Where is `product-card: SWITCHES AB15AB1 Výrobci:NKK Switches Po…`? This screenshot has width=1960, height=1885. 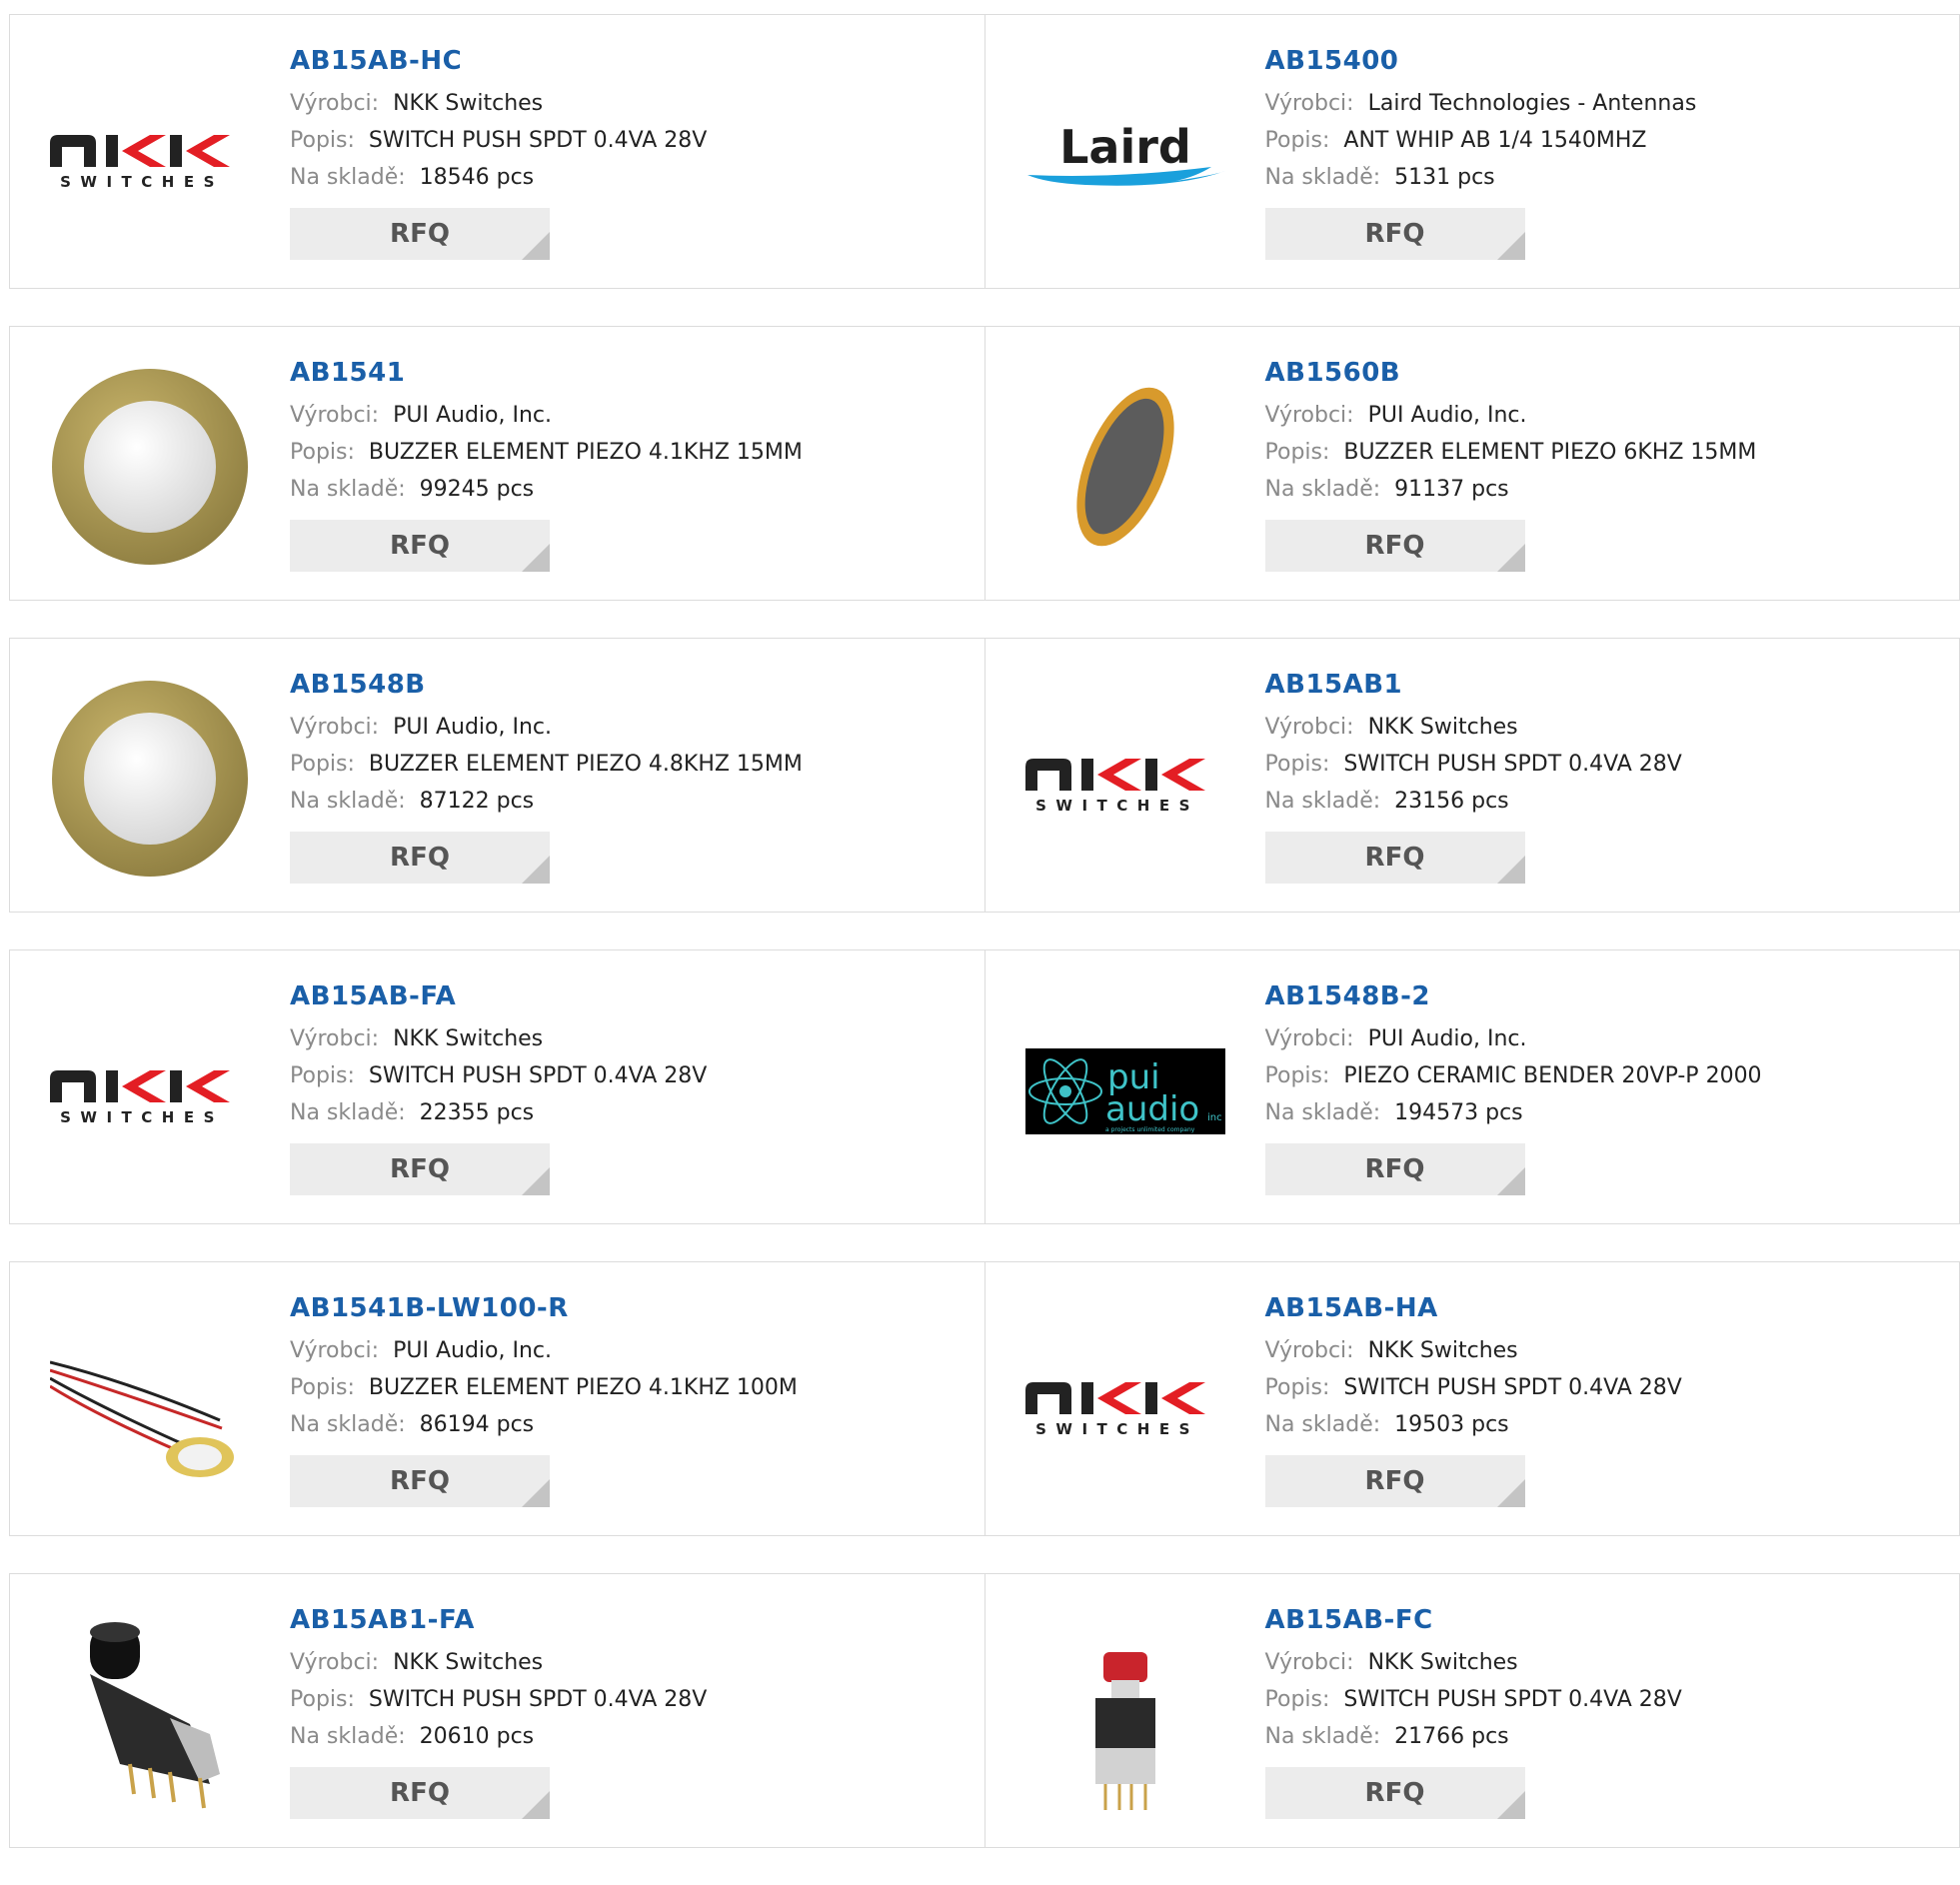 product-card: SWITCHES AB15AB1 Výrobci:NKK Switches Po… is located at coordinates (1472, 775).